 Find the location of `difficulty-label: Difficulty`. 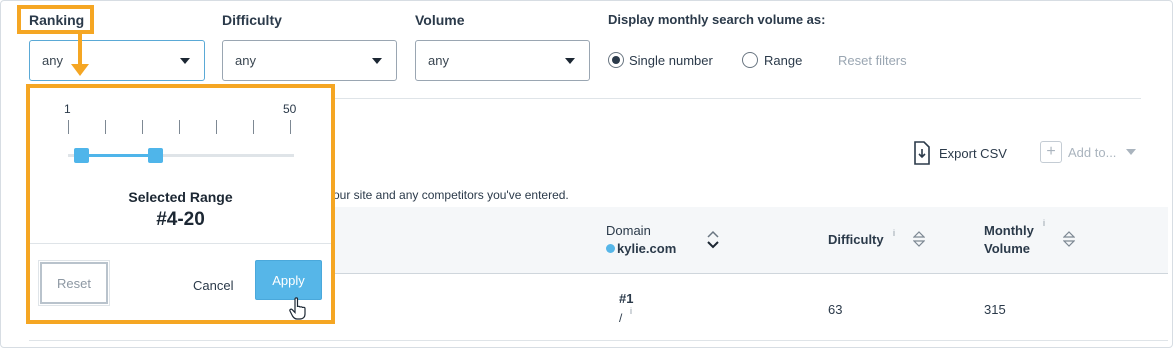

difficulty-label: Difficulty is located at coordinates (252, 20).